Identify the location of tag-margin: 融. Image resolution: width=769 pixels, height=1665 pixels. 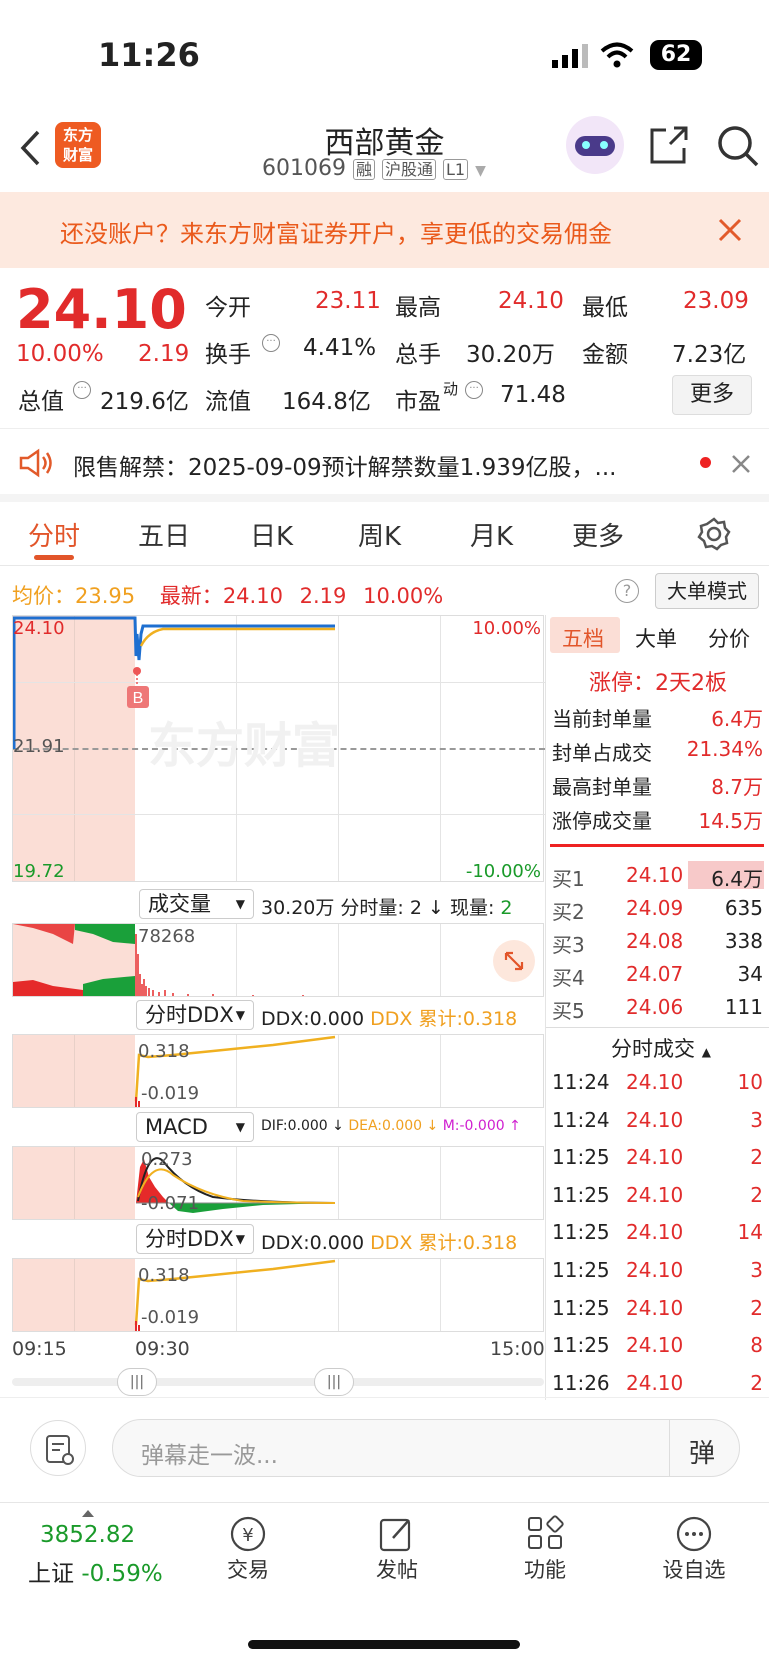
(363, 169).